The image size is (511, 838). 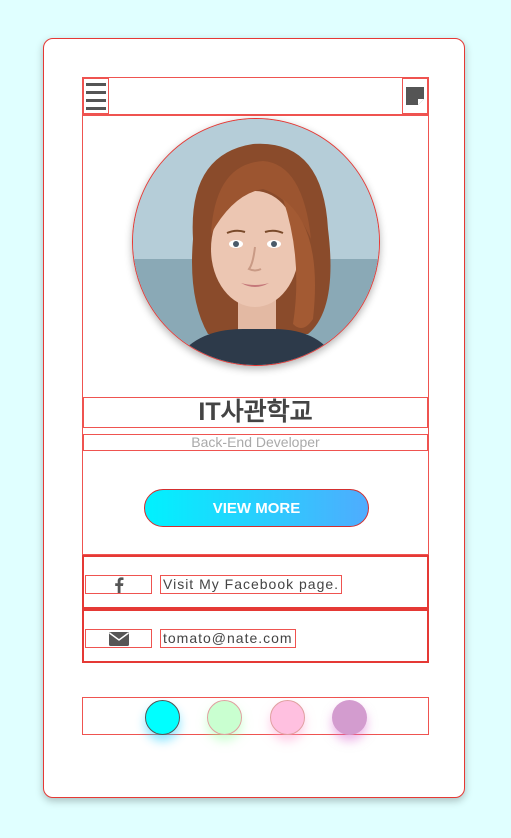 I want to click on envelope-icon, so click(x=118, y=638).